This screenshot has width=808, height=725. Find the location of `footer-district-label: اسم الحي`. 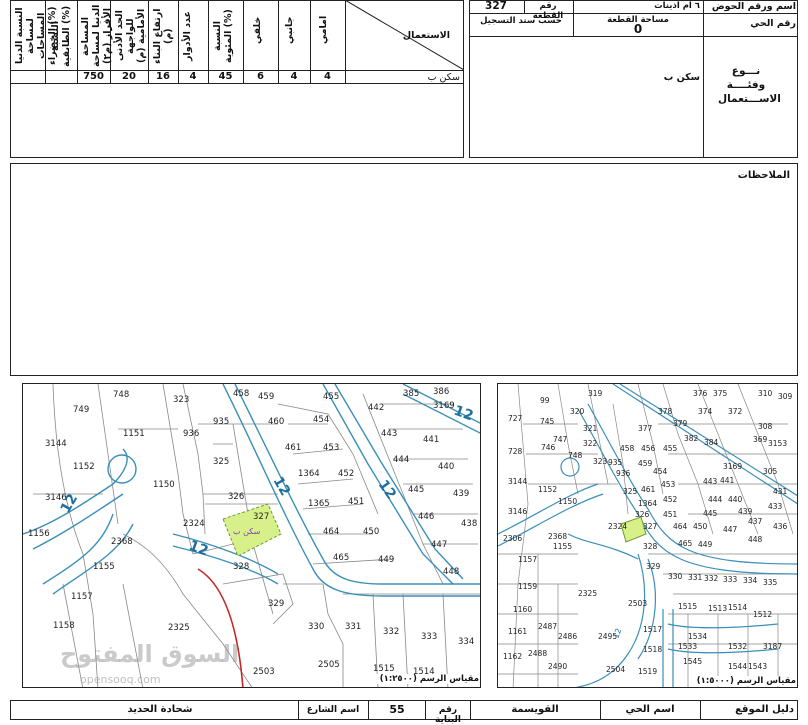

footer-district-label: اسم الحي is located at coordinates (650, 709).